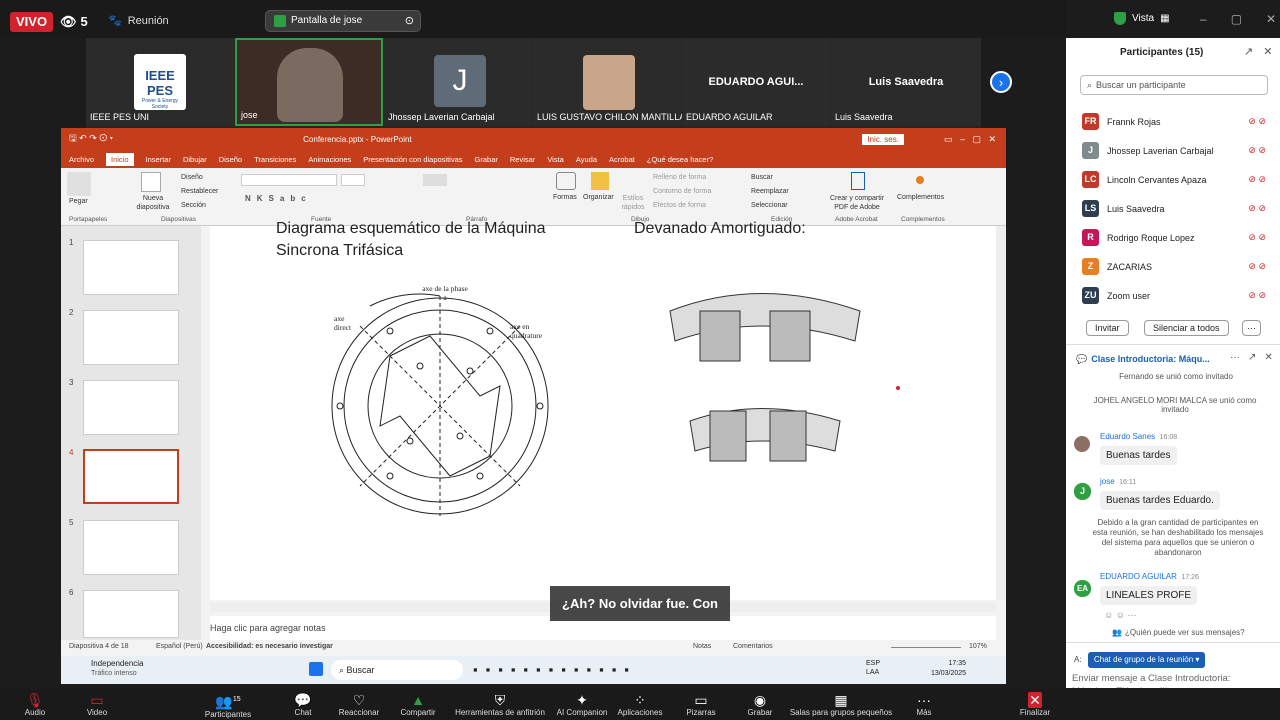 Image resolution: width=1280 pixels, height=720 pixels. I want to click on video-tile: EDUARDO AGUI... EDUARDO AGUILAR, so click(756, 82).